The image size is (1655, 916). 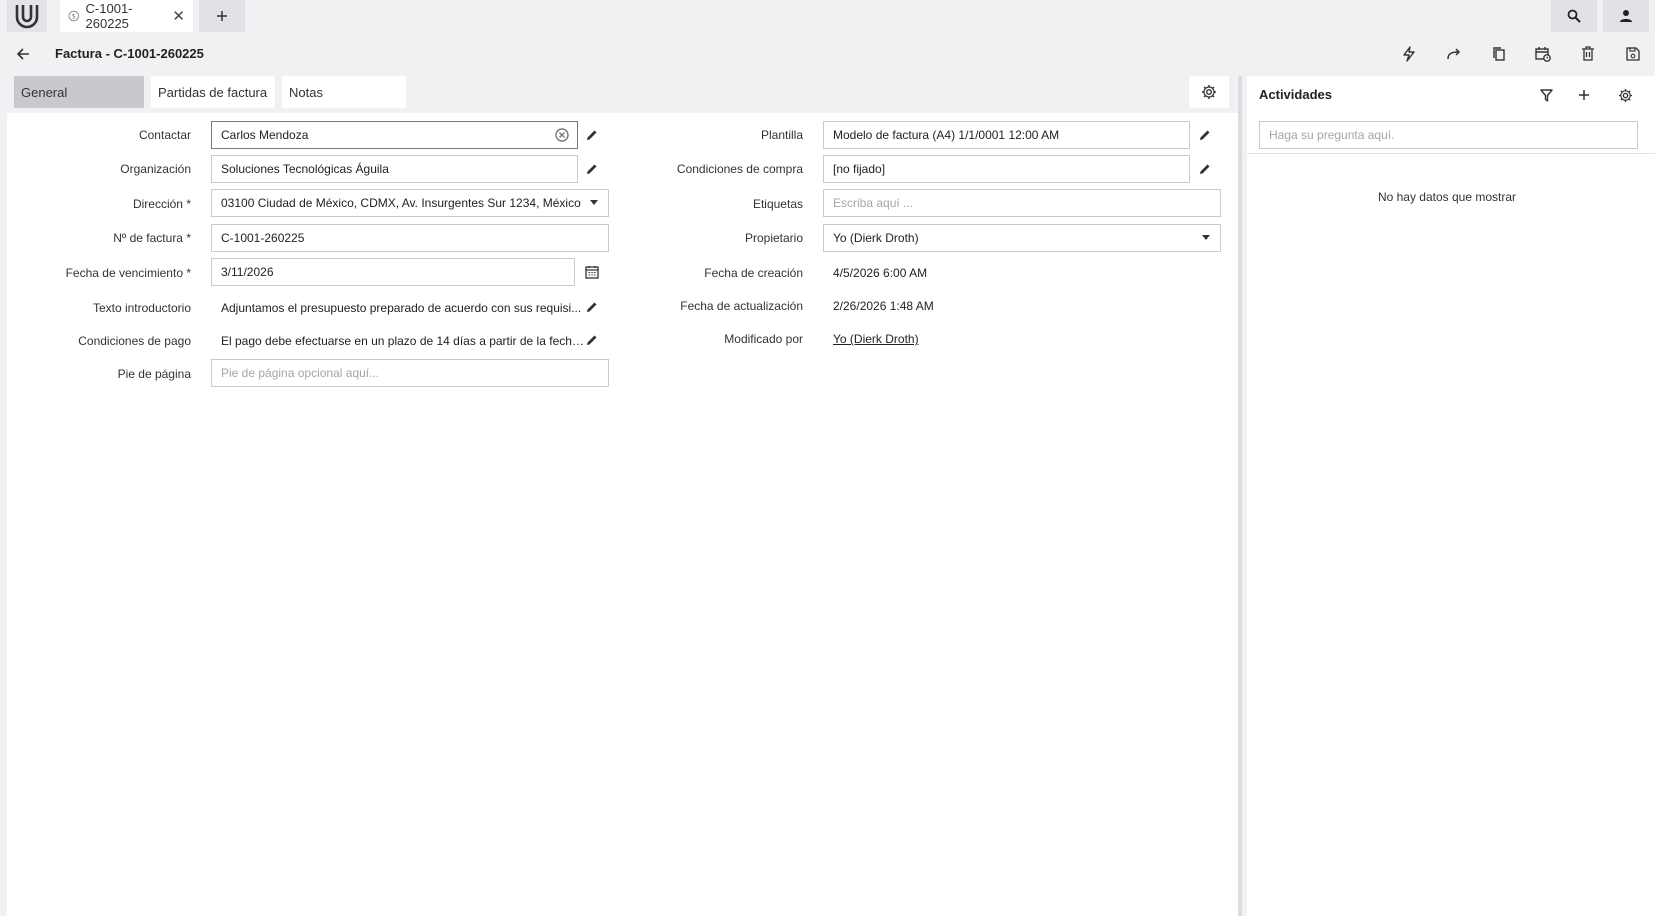 What do you see at coordinates (946, 135) in the screenshot?
I see `template-value: Modelo de factura (A4) 1/1/0001 12:00 AM` at bounding box center [946, 135].